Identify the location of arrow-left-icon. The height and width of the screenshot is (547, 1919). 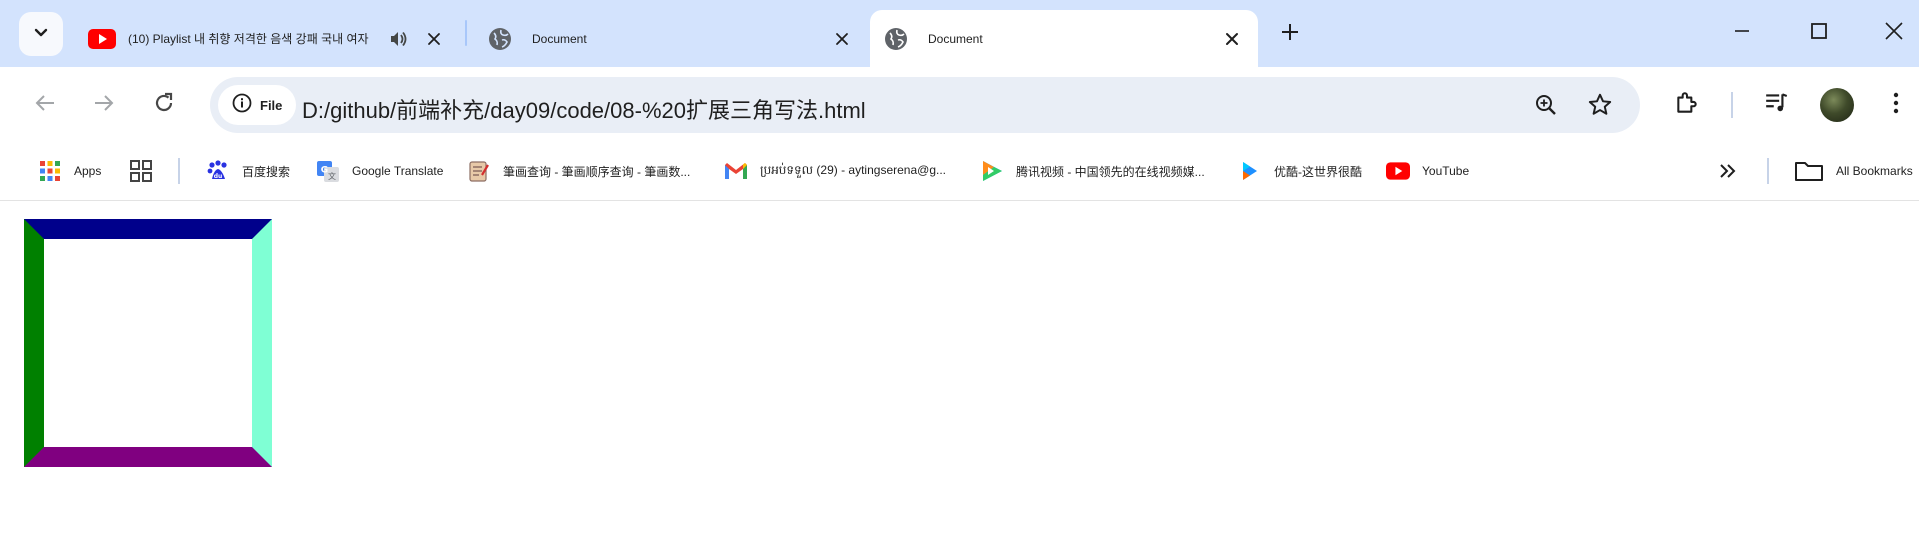
(45, 105).